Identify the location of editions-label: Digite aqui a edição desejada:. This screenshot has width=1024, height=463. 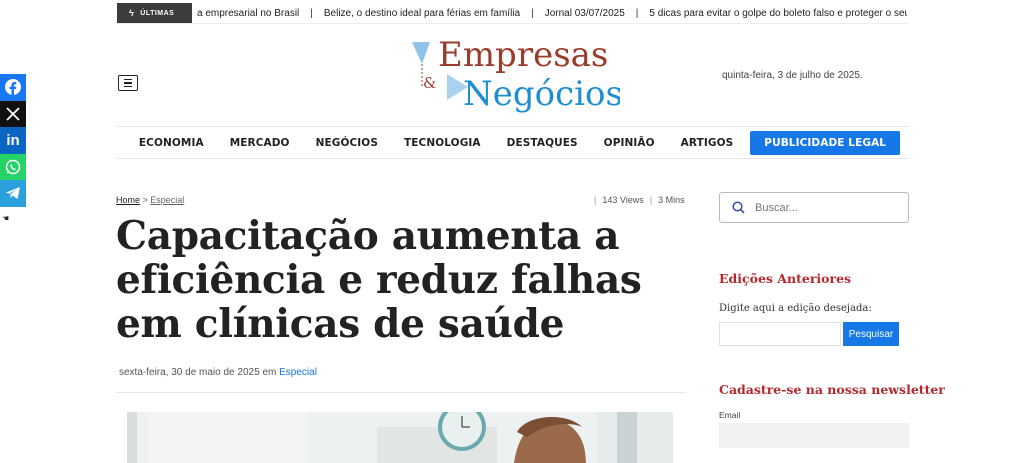
(795, 308).